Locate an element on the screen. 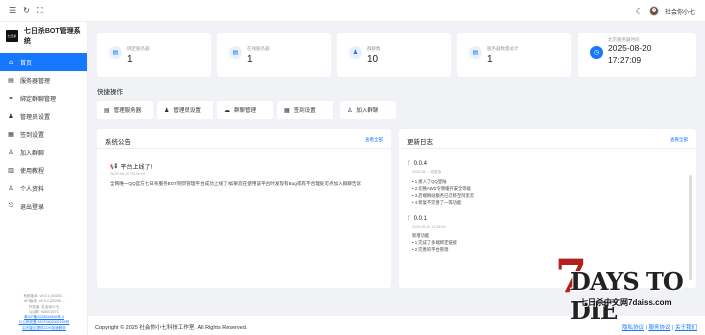 The width and height of the screenshot is (705, 335). announcement-item-title: 📢 平台上线了! is located at coordinates (131, 166).